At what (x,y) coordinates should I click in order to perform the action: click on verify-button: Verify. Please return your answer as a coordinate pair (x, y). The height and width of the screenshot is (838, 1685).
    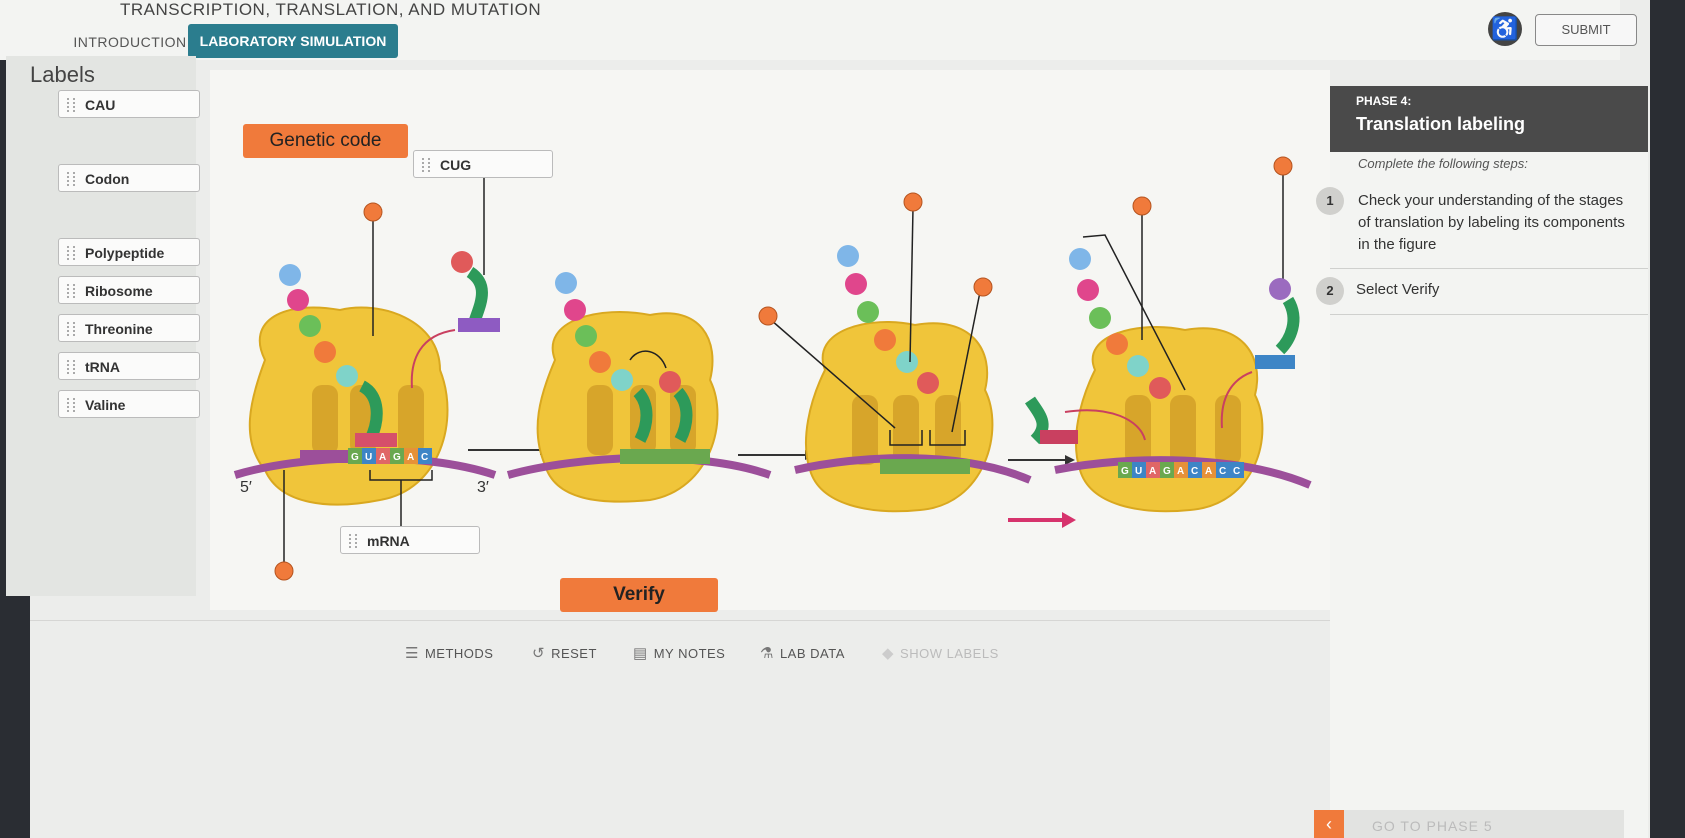
    Looking at the image, I should click on (639, 595).